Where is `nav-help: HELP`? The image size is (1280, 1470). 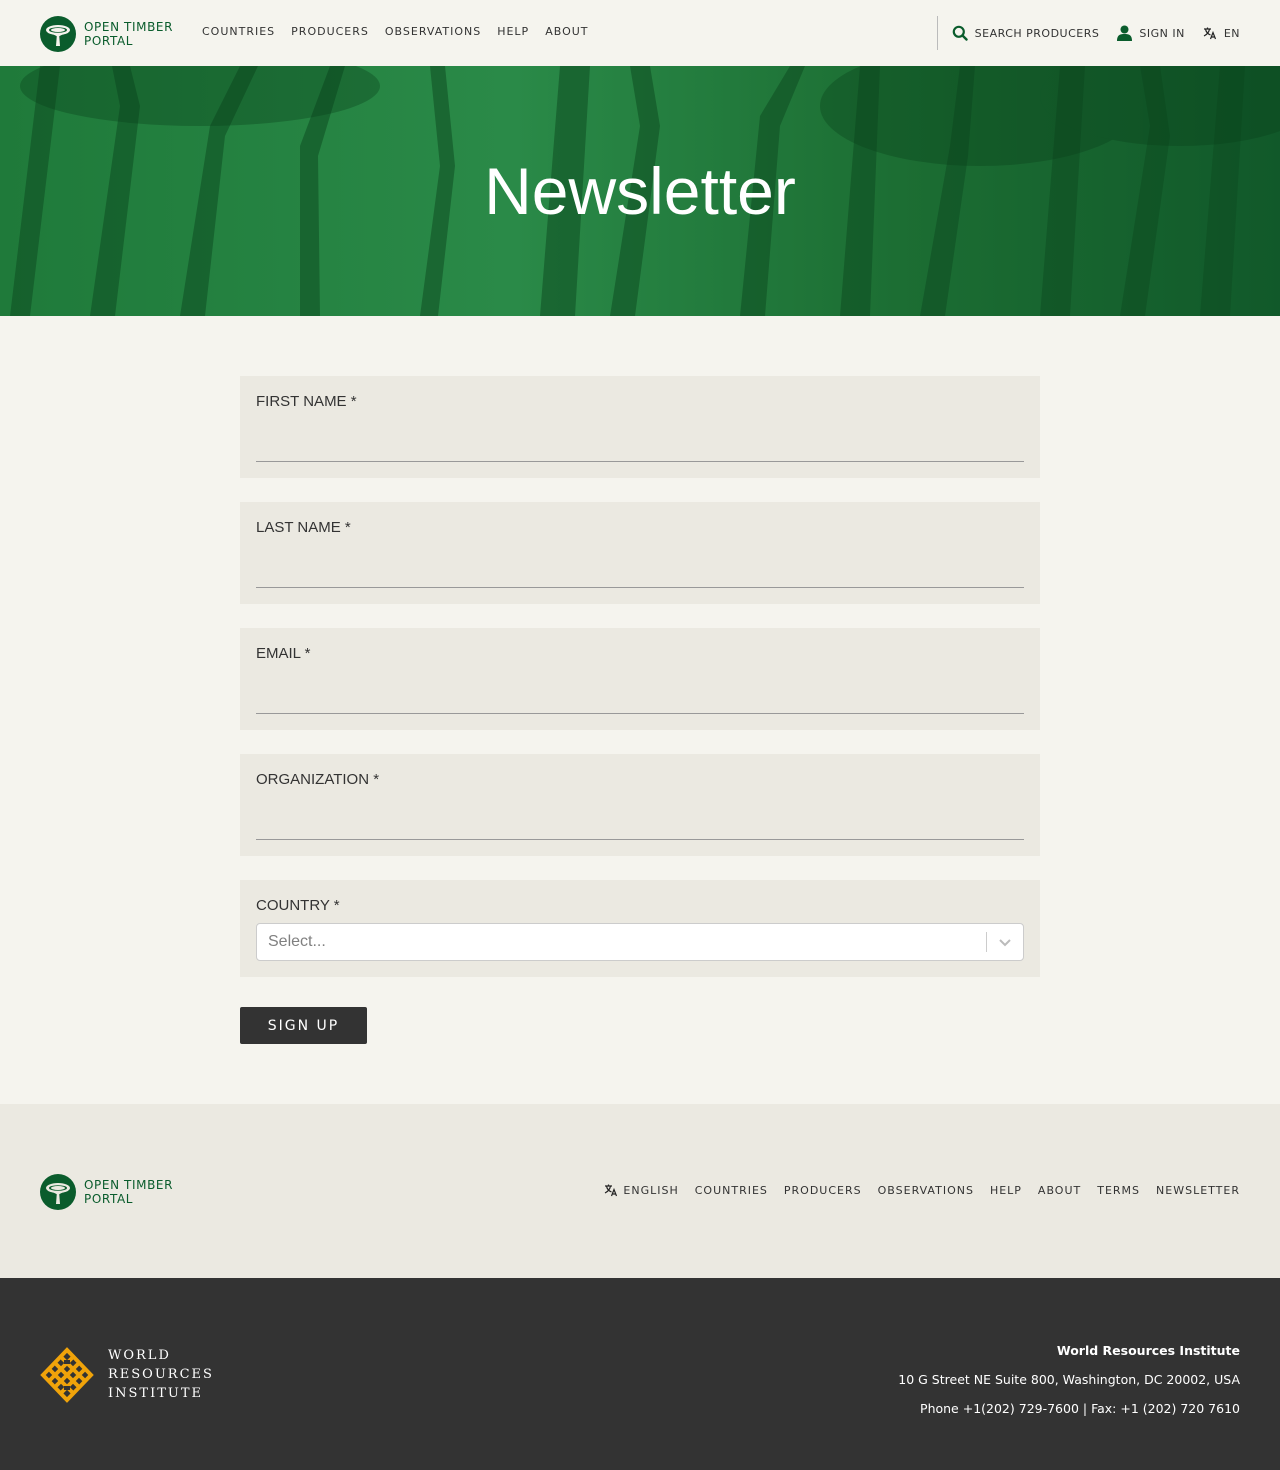
nav-help: HELP is located at coordinates (513, 31).